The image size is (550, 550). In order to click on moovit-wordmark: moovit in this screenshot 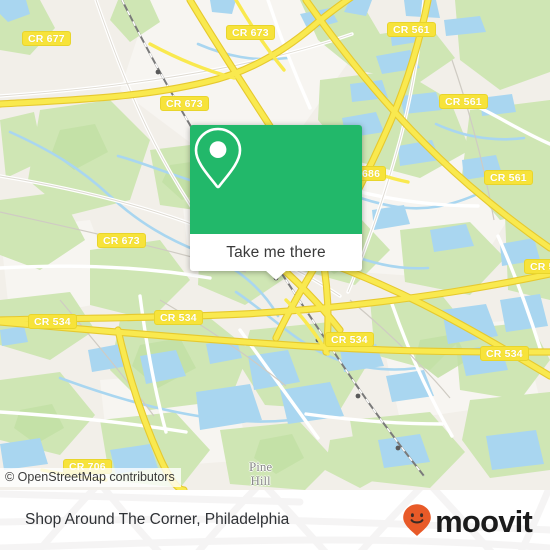, I will do `click(484, 521)`.